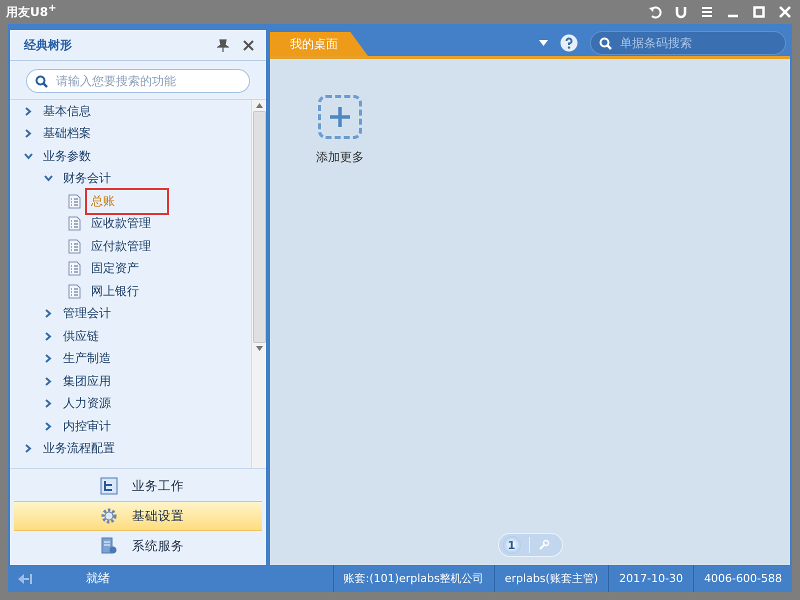 The image size is (800, 600). Describe the element at coordinates (688, 43) in the screenshot. I see `search-field: 单据条码搜索` at that location.